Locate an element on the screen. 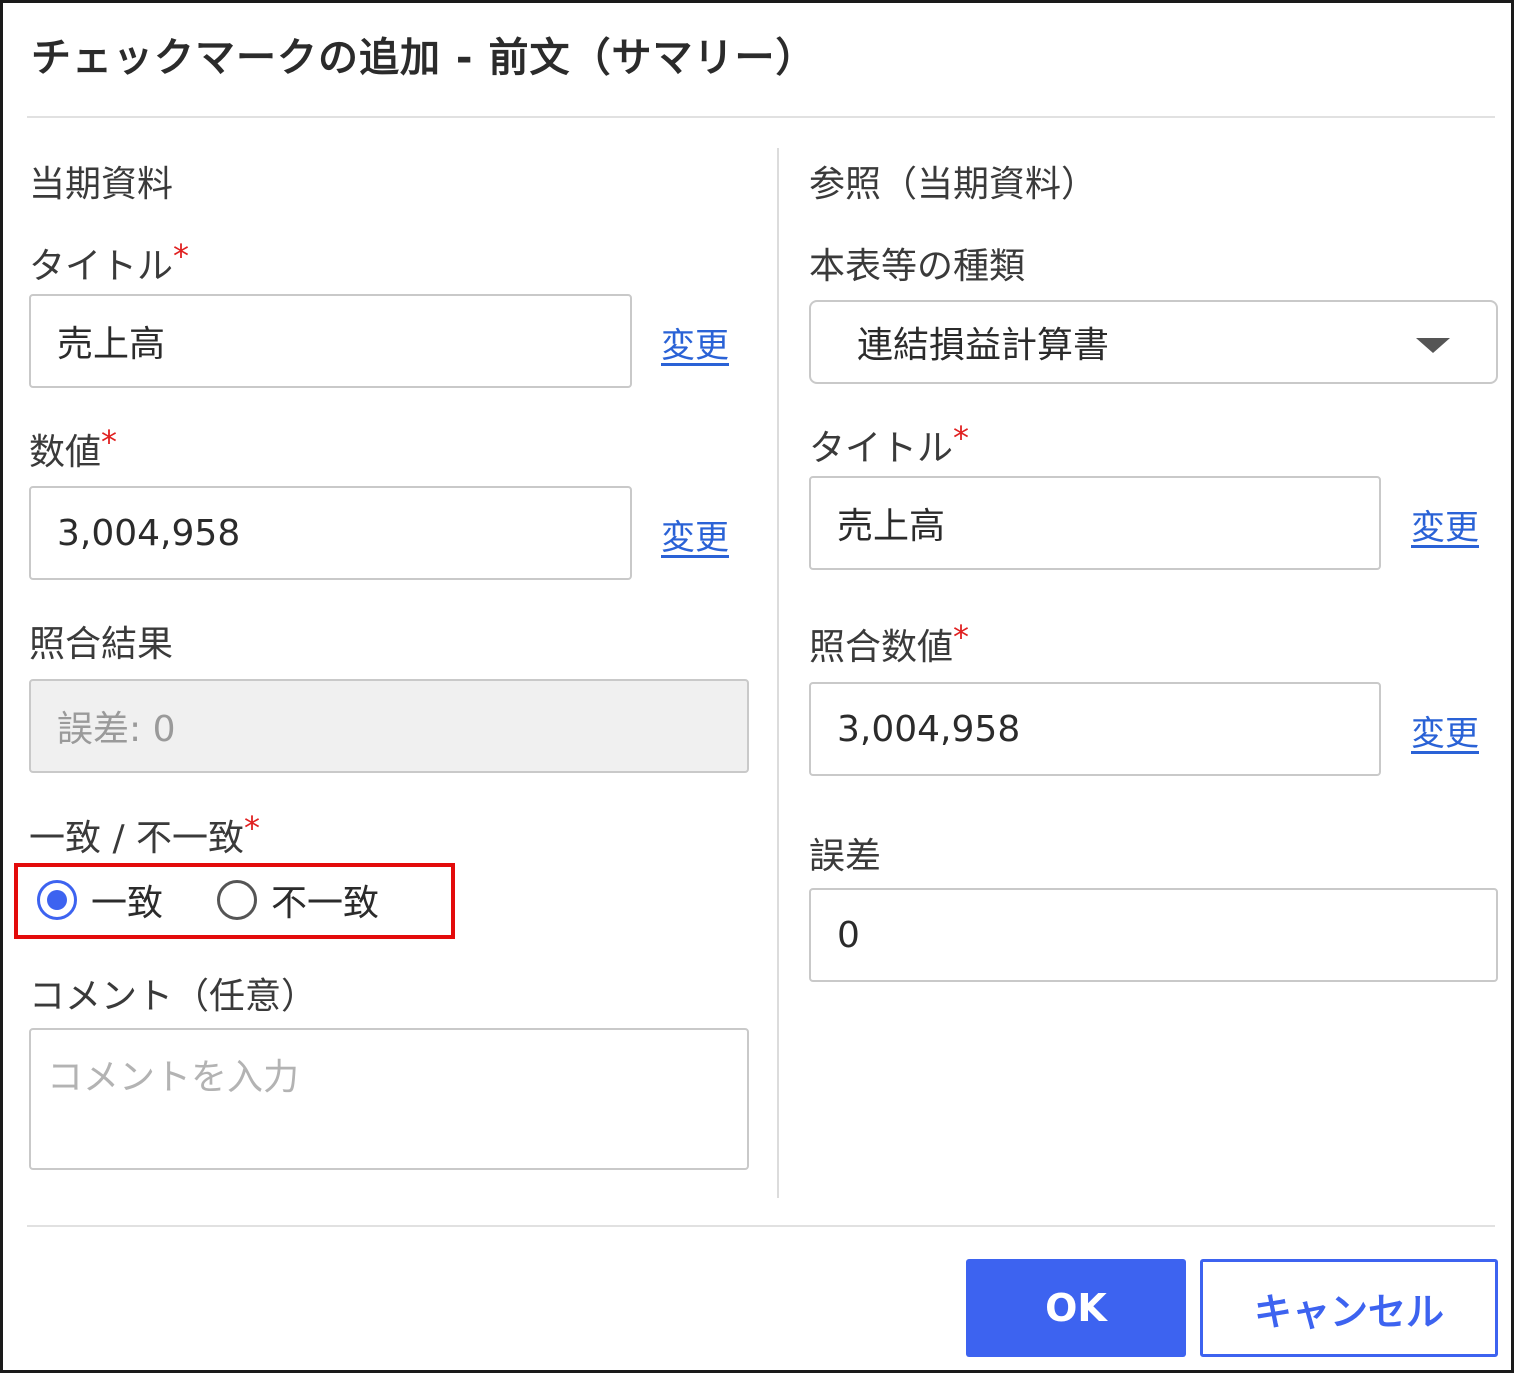 This screenshot has width=1514, height=1373. radio-mismatch-label: 不一致 is located at coordinates (325, 903).